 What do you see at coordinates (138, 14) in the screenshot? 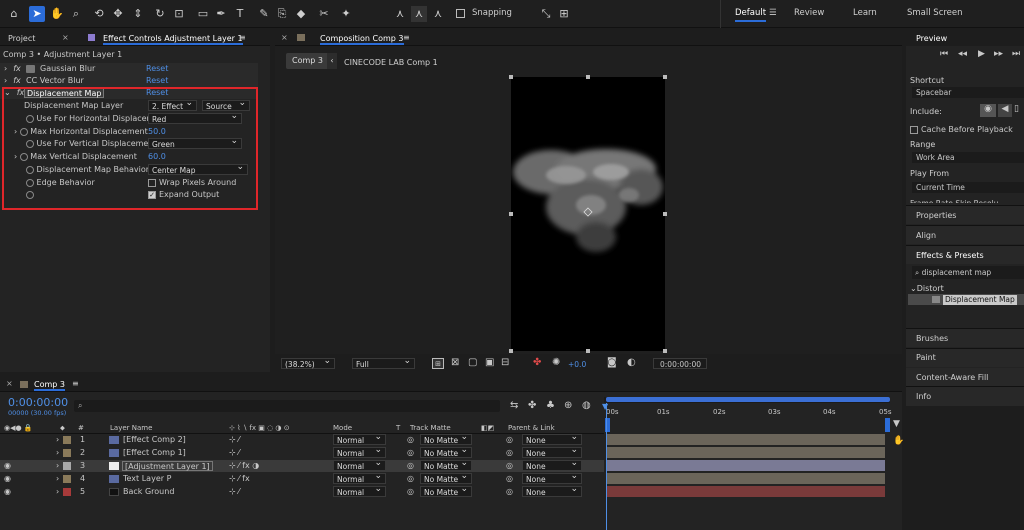
I see `dolly-tool-icon: ⇕` at bounding box center [138, 14].